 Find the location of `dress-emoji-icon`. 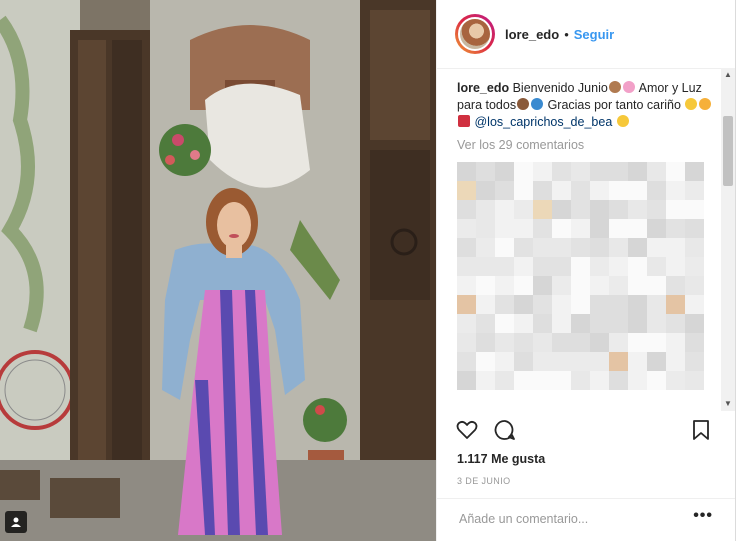

dress-emoji-icon is located at coordinates (464, 121).